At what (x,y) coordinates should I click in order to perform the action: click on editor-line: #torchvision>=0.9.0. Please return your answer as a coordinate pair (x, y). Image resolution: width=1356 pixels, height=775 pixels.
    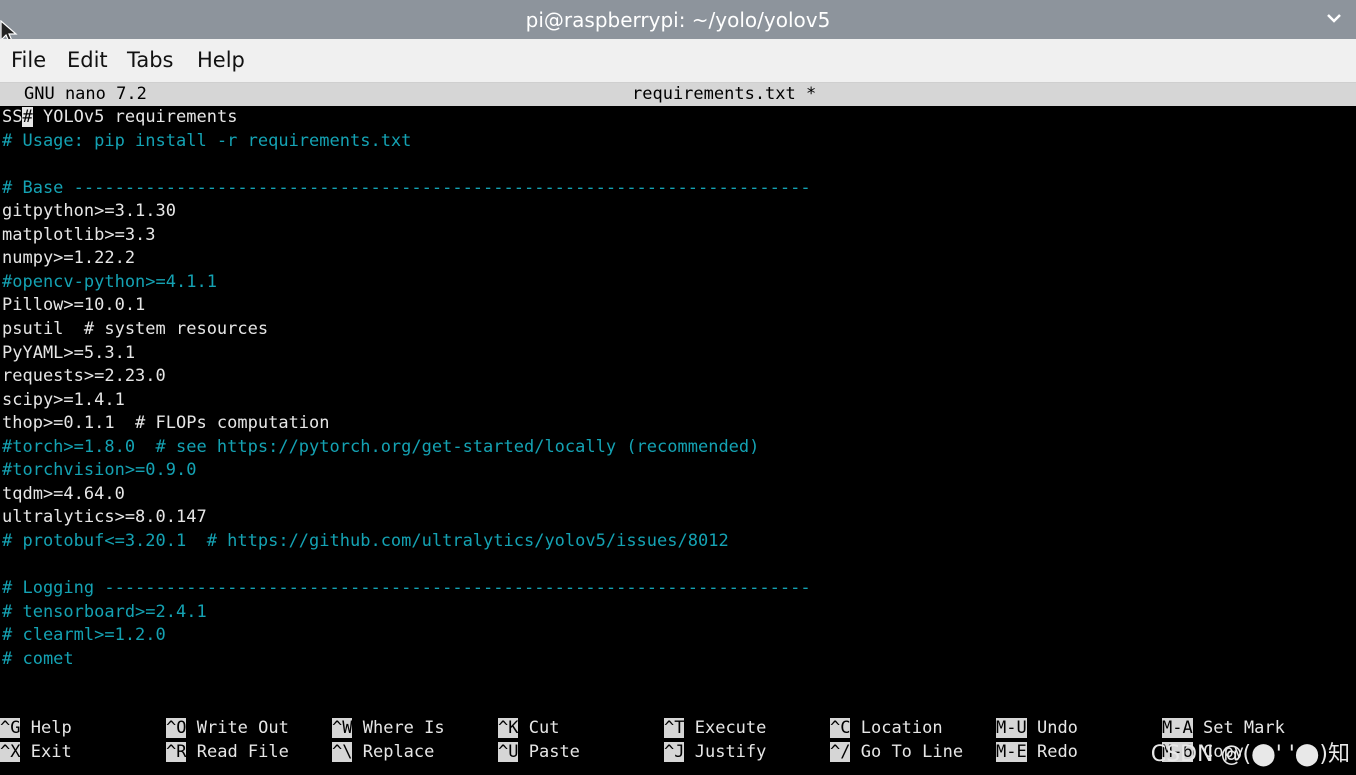
    Looking at the image, I should click on (99, 470).